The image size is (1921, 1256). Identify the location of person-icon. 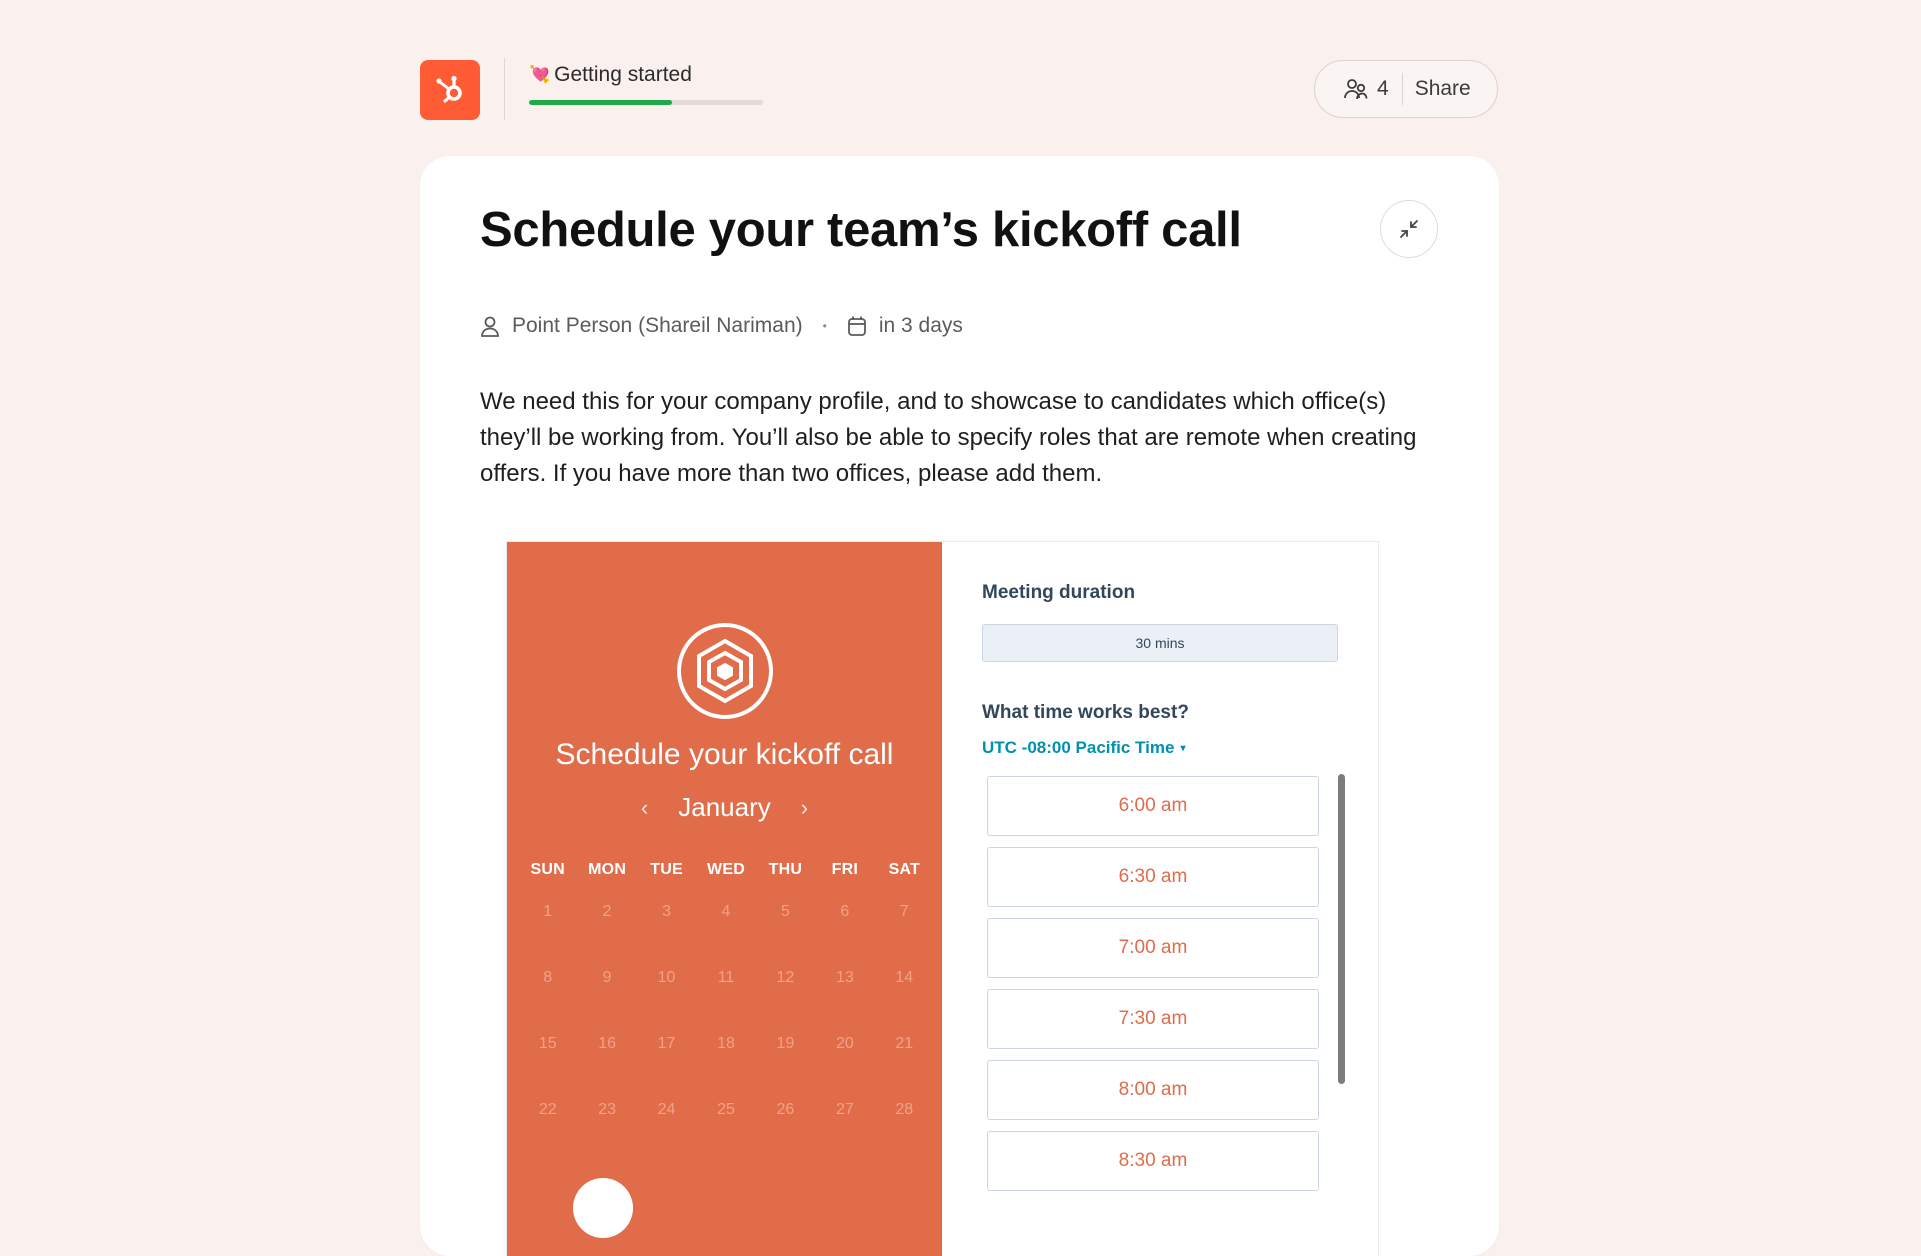
(490, 326).